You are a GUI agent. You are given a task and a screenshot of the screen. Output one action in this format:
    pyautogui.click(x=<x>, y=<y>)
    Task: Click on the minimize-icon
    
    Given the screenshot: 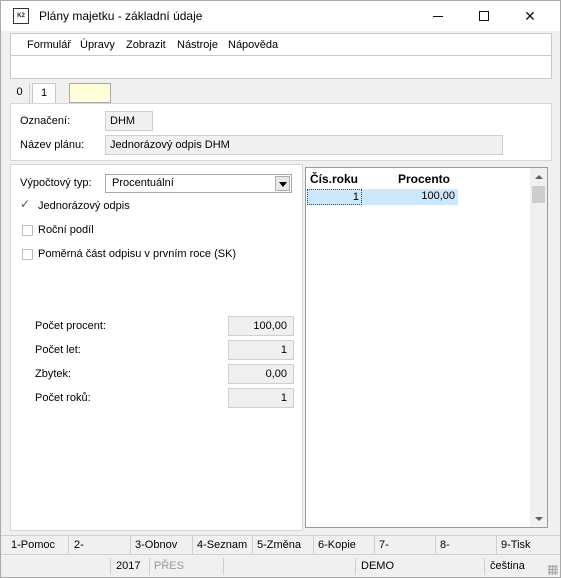 What is the action you would take?
    pyautogui.click(x=438, y=16)
    